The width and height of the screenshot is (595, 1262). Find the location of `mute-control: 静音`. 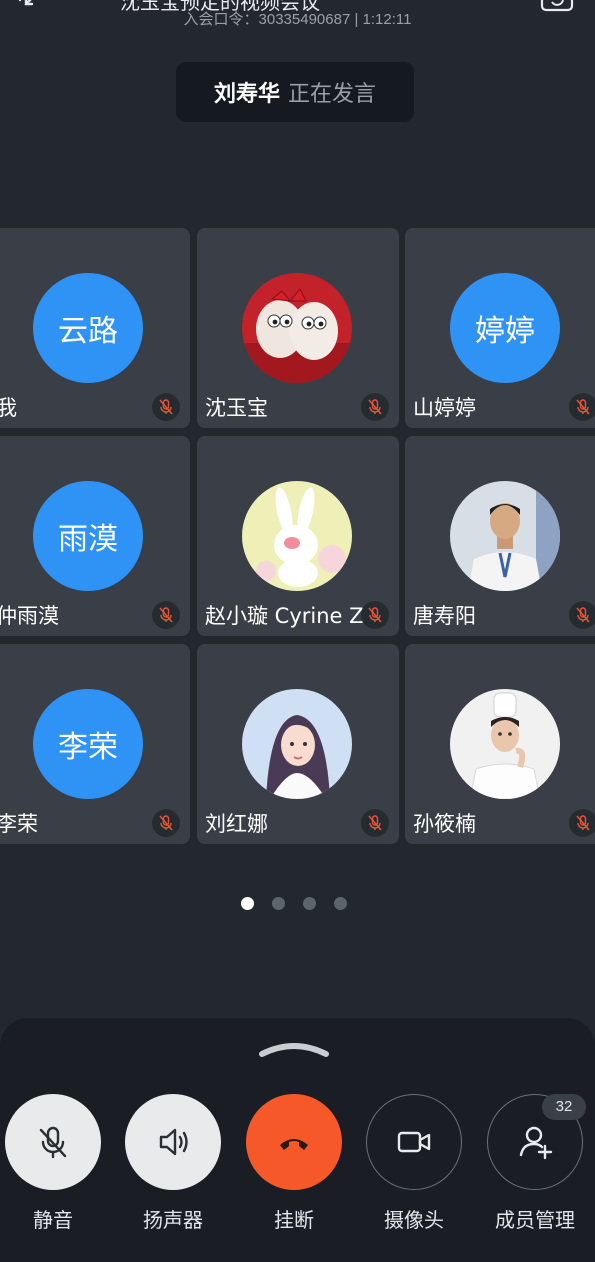

mute-control: 静音 is located at coordinates (53, 1163).